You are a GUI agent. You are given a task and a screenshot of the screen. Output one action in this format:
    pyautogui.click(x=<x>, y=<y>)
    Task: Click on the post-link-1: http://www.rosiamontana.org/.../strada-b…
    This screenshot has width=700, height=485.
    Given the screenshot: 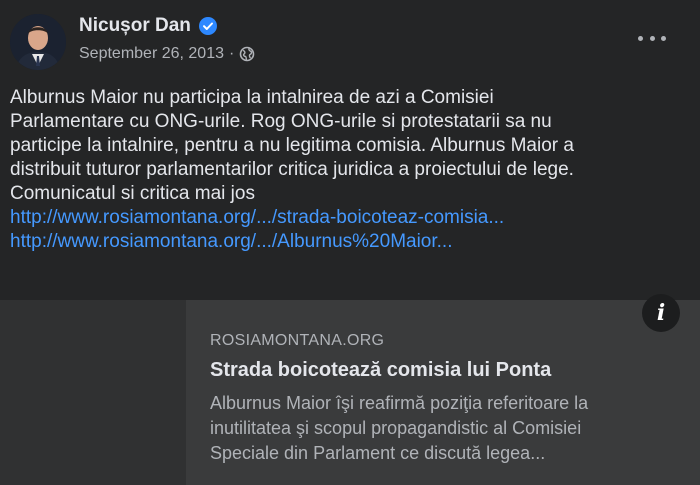 What is the action you would take?
    pyautogui.click(x=257, y=217)
    